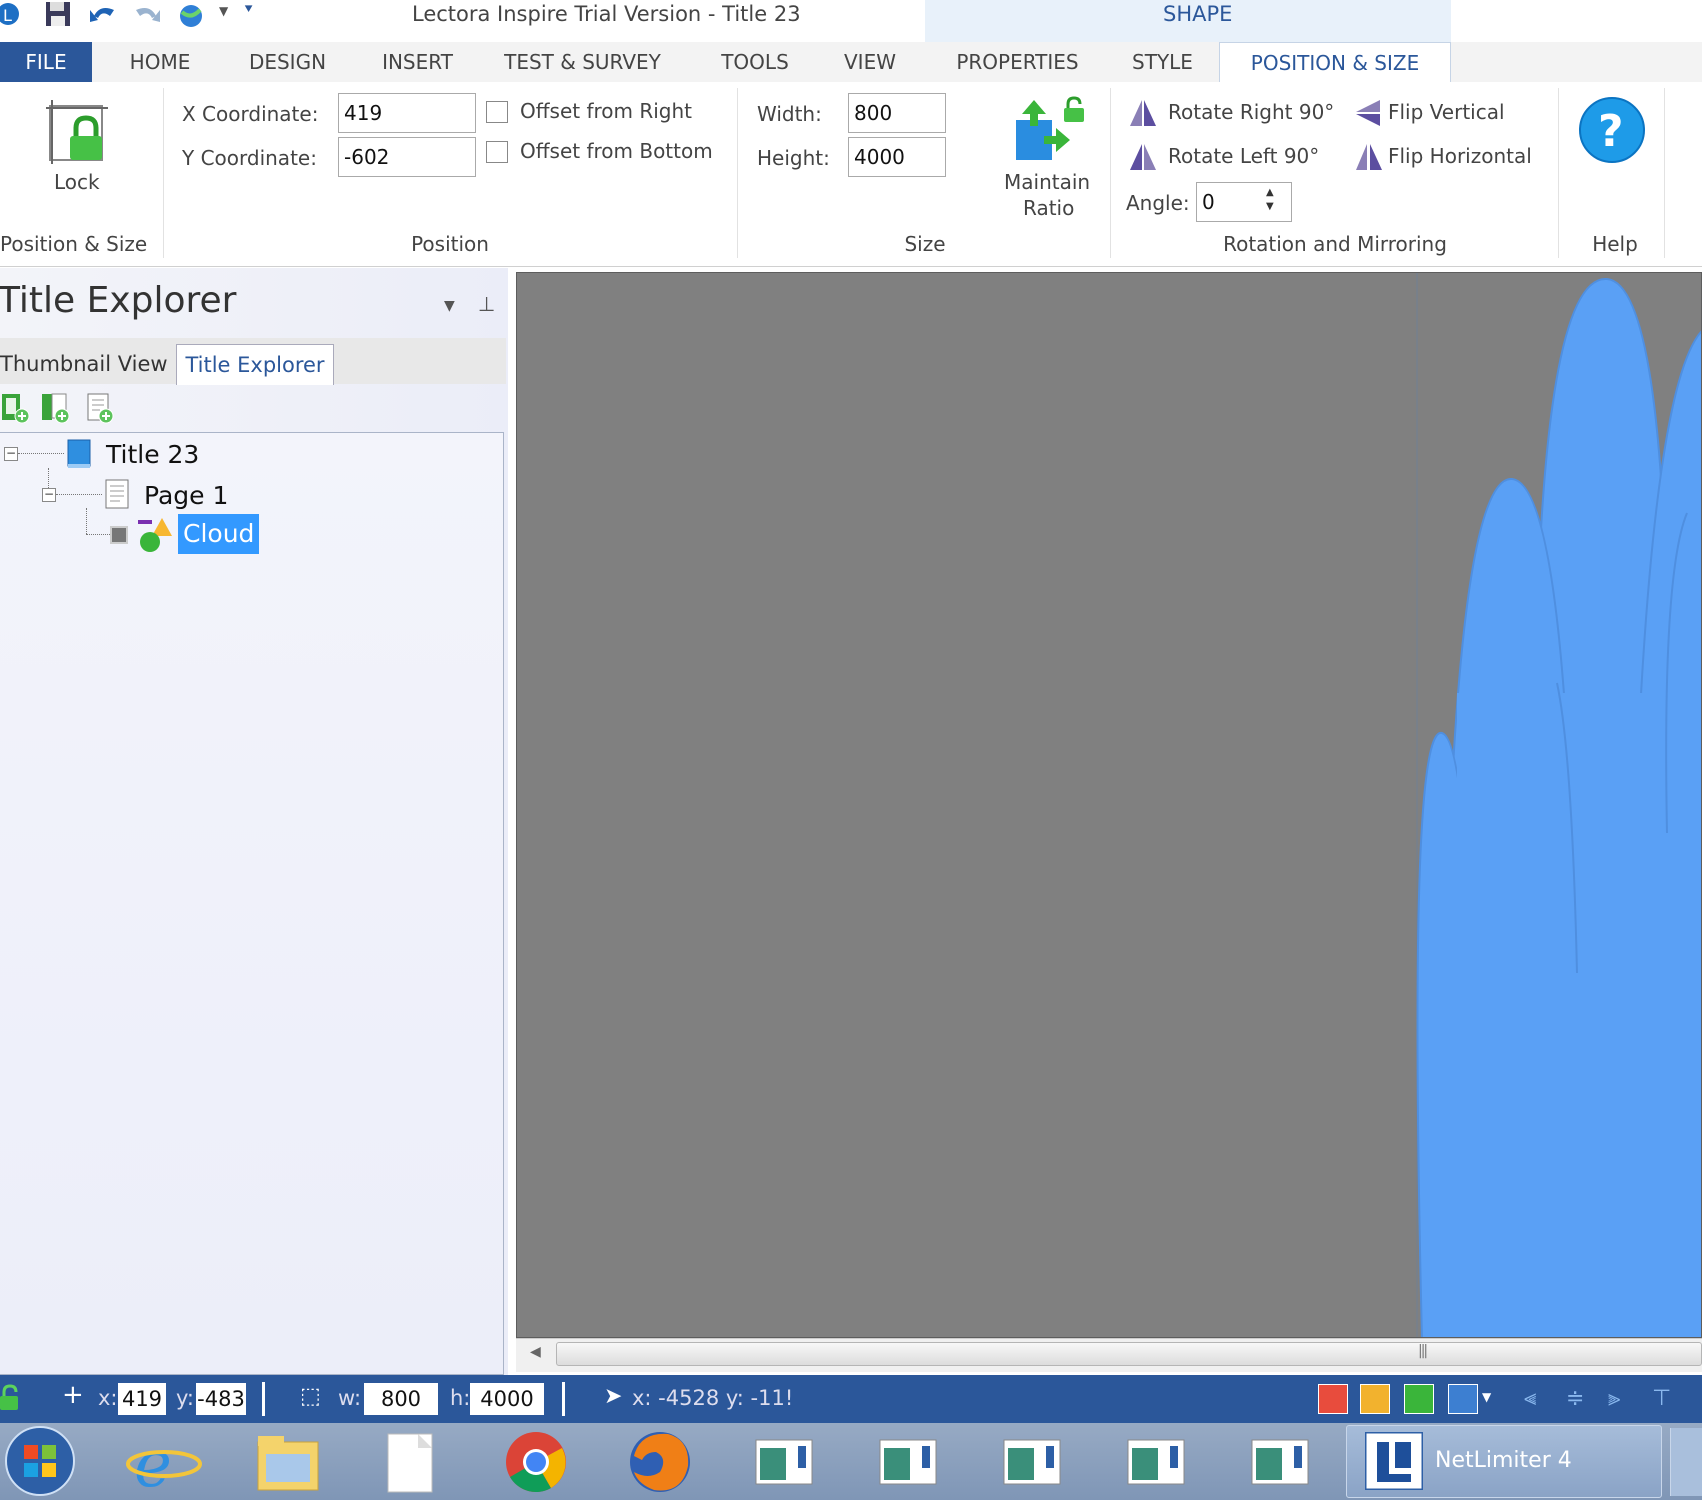 The width and height of the screenshot is (1702, 1502). I want to click on help-button: ?, so click(1612, 130).